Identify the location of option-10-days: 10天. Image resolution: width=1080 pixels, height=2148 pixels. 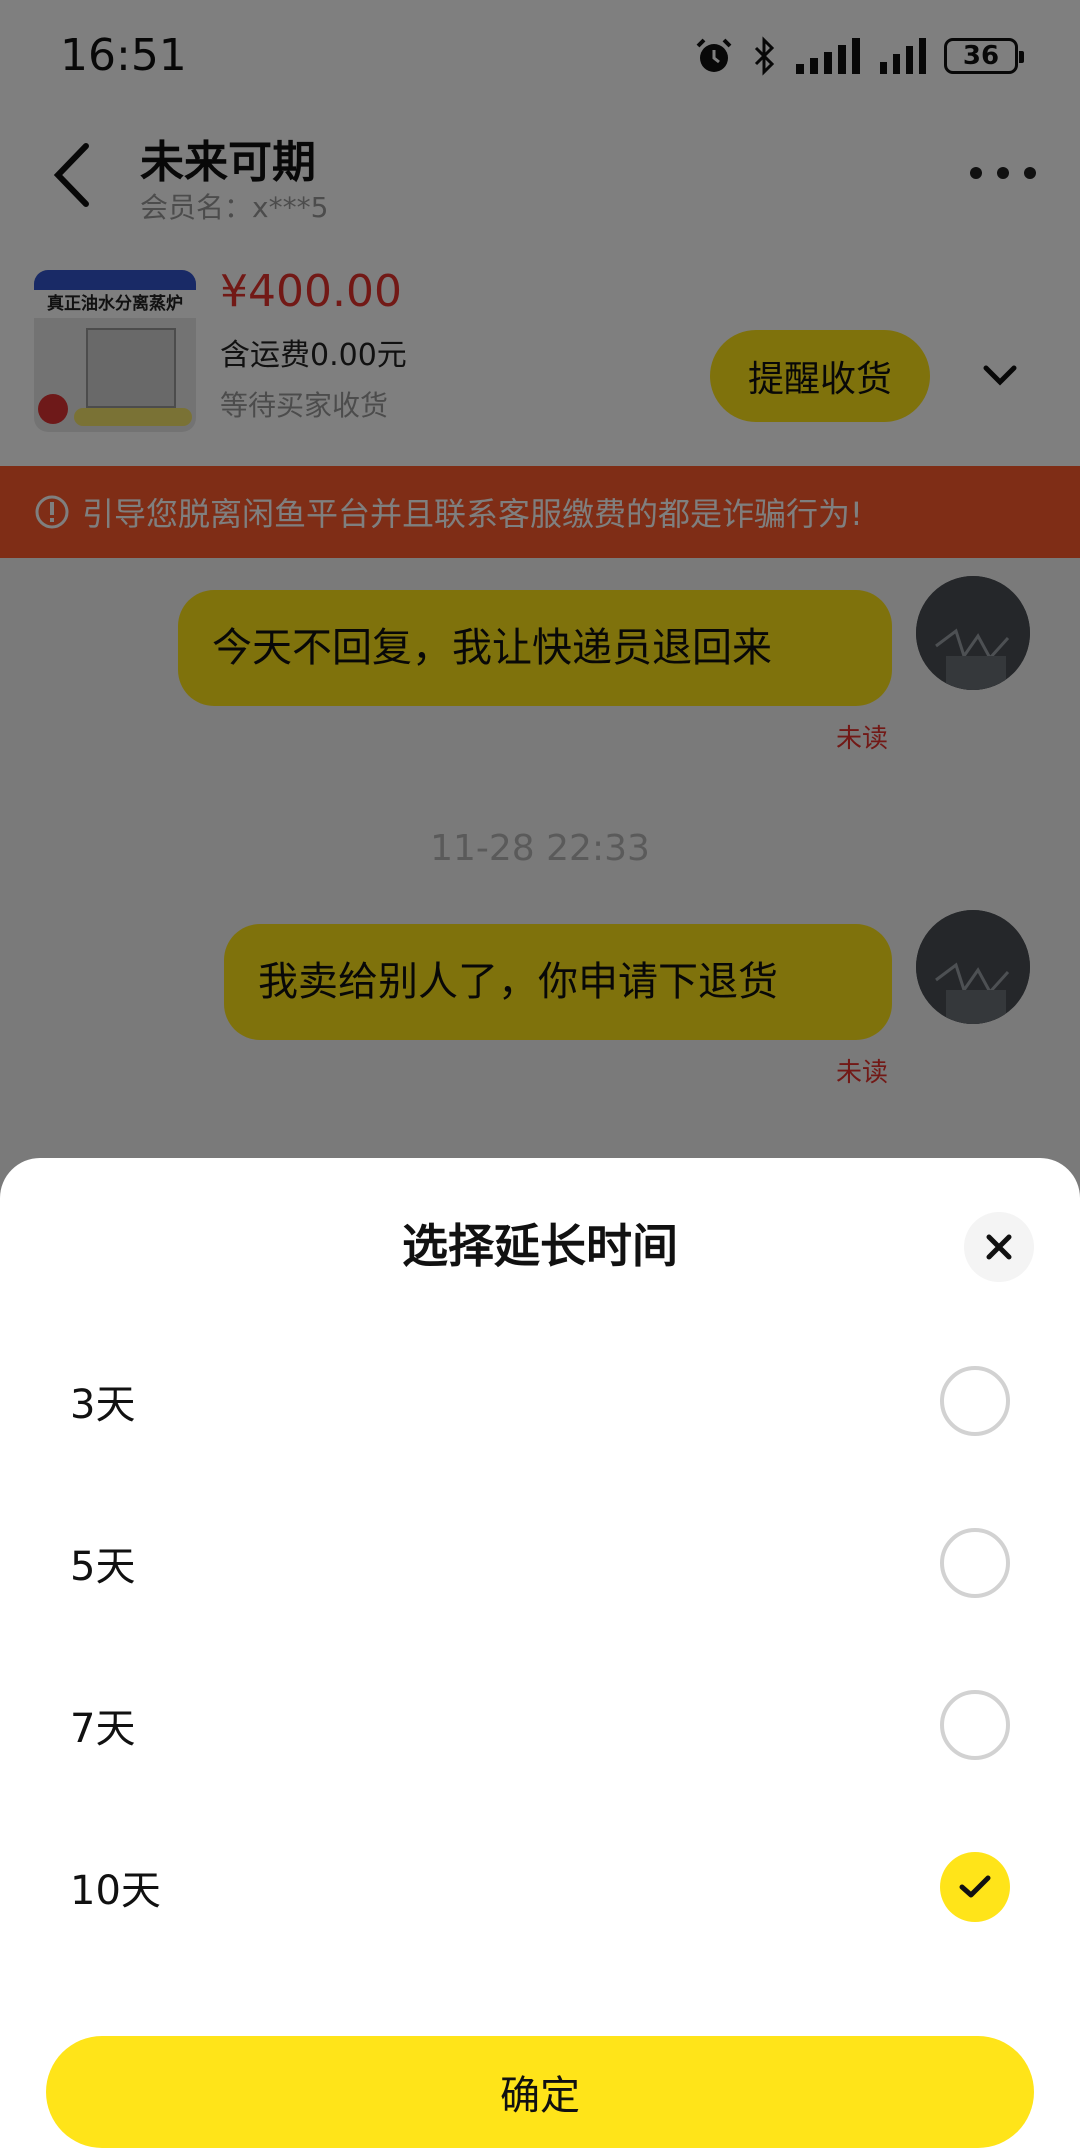
(540, 1887).